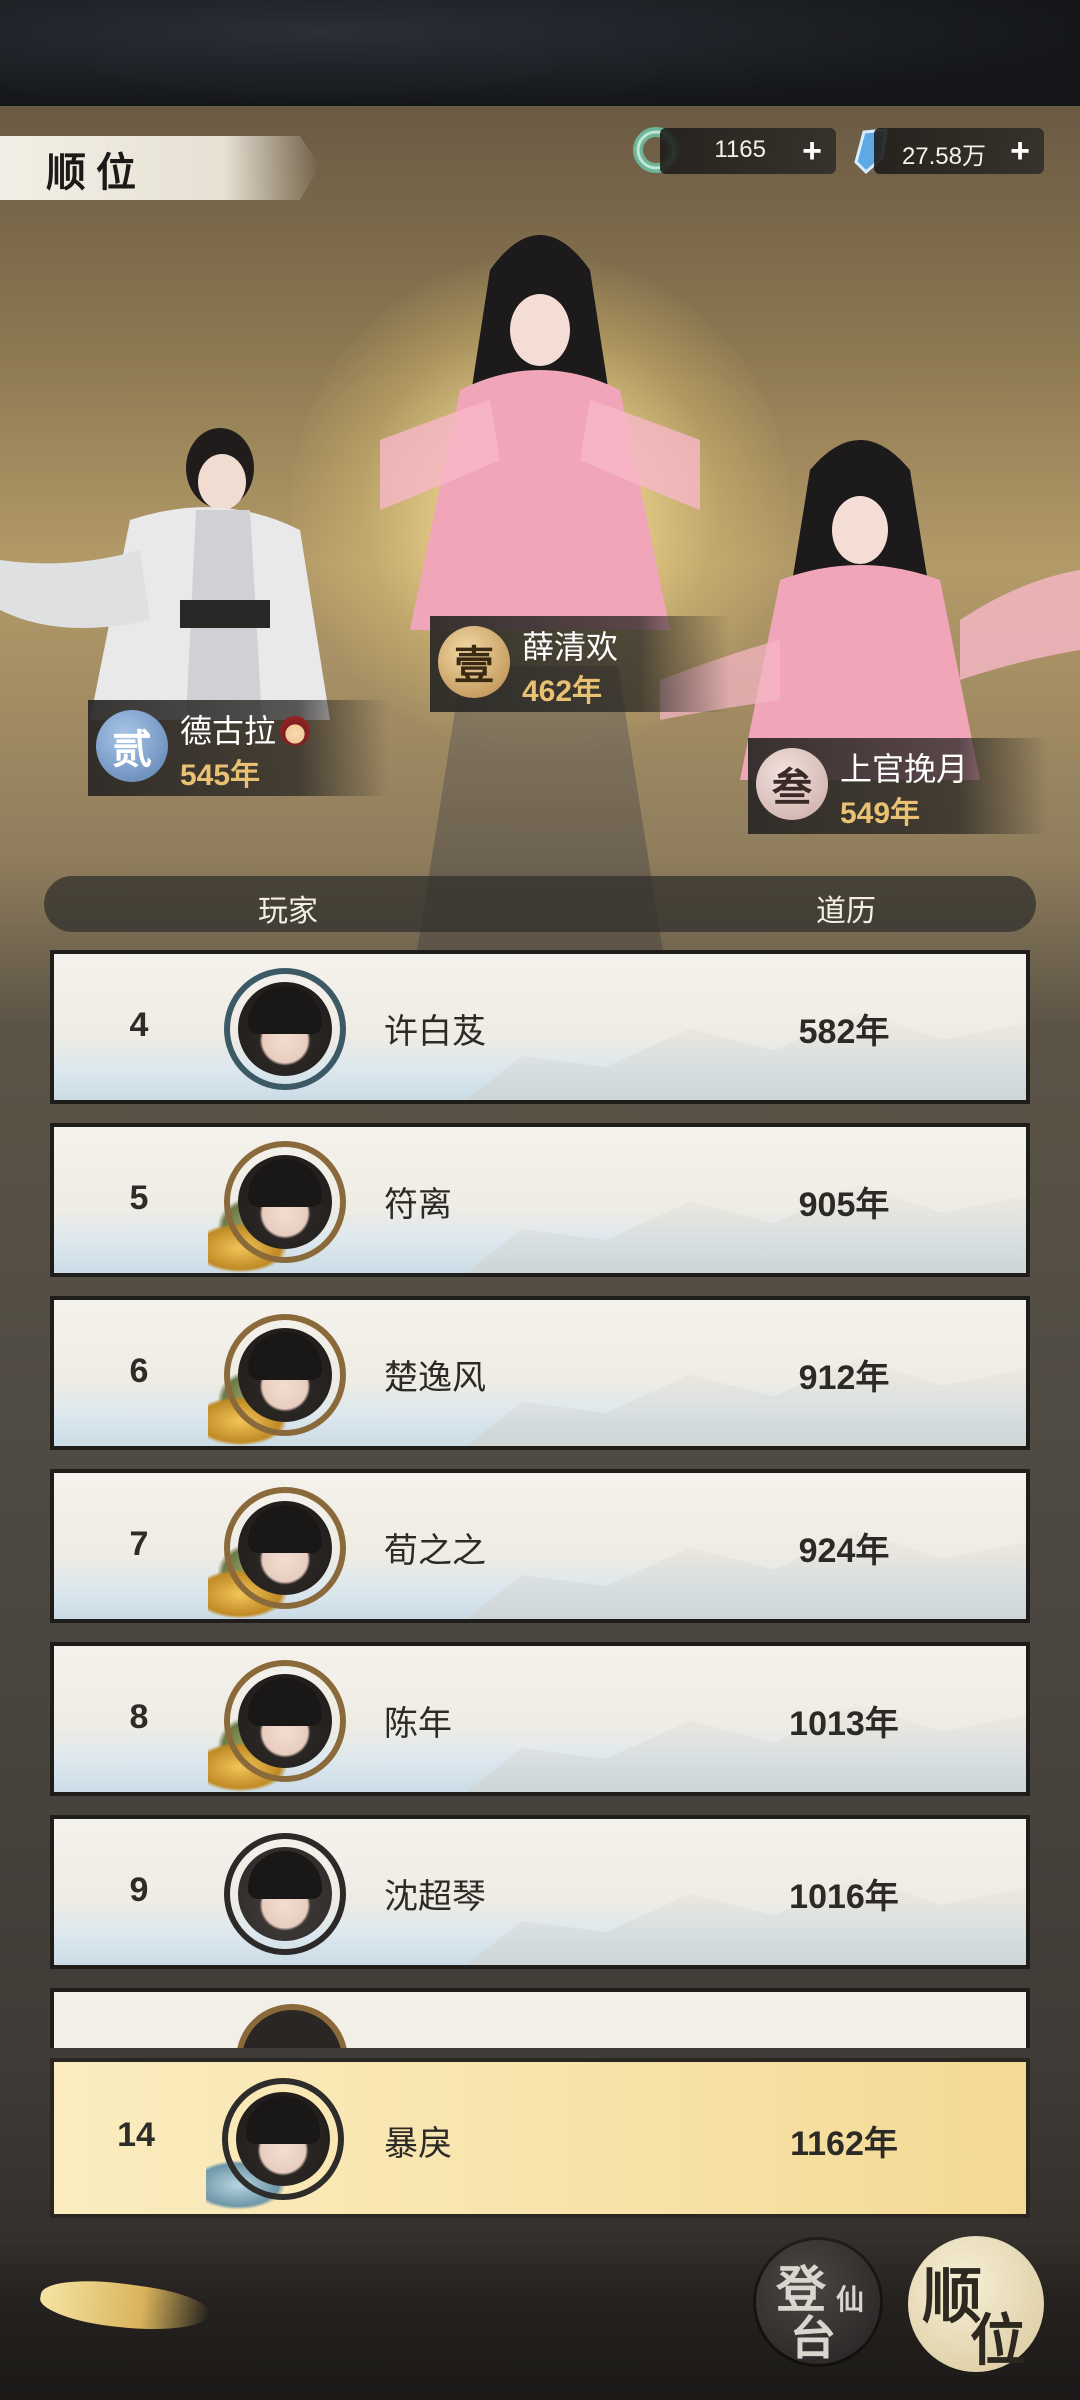 The height and width of the screenshot is (2400, 1080). What do you see at coordinates (844, 1897) in the screenshot?
I see `player-dao-value: 1016年` at bounding box center [844, 1897].